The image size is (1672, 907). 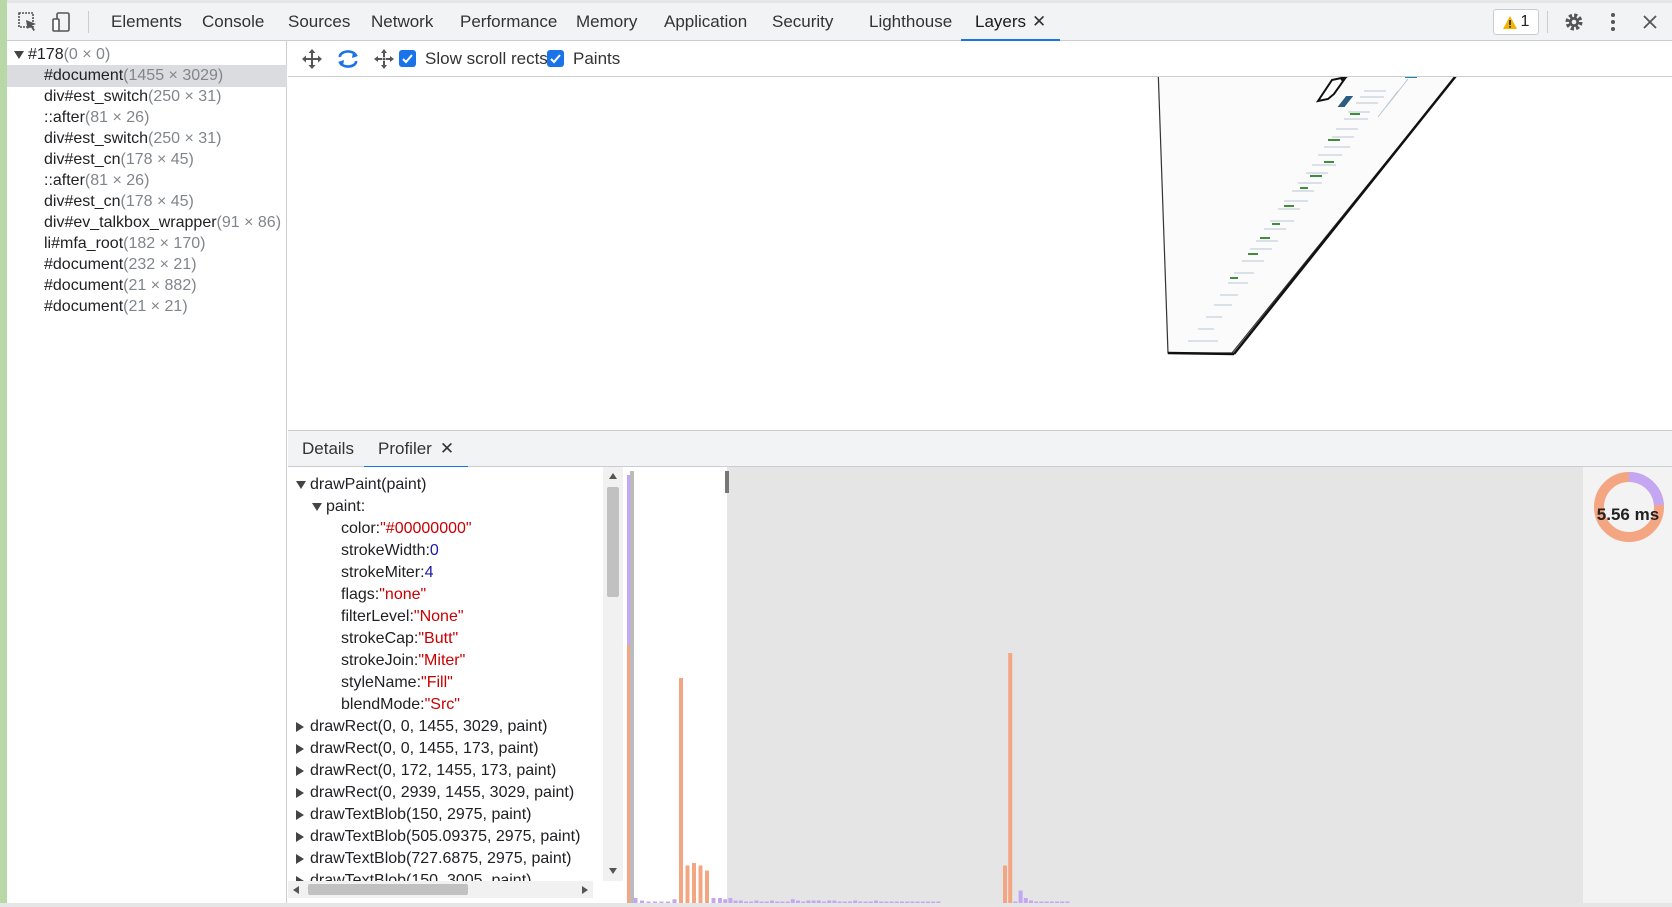 I want to click on layer-size: (182 × 170), so click(x=164, y=243).